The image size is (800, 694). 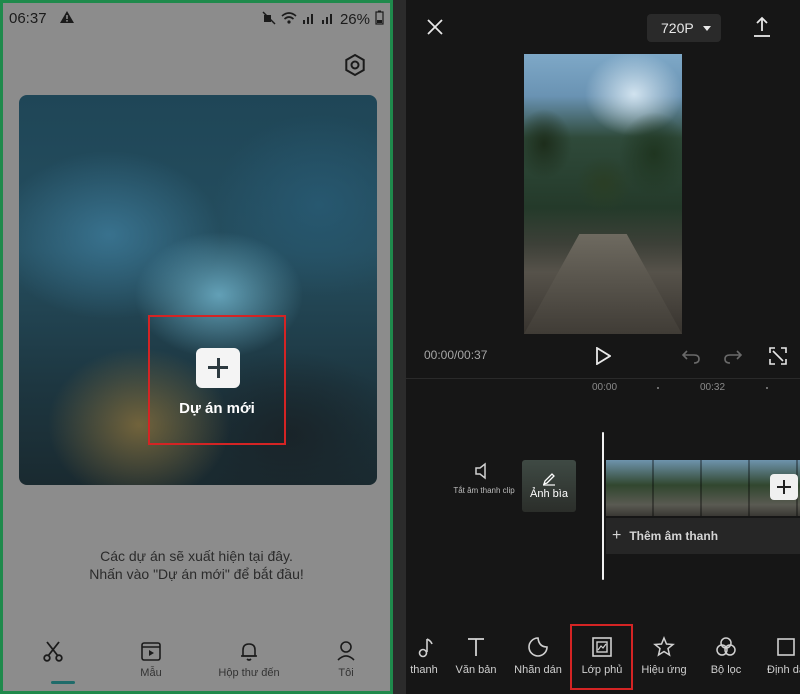 I want to click on tab-templates: Mẫu, so click(x=151, y=659).